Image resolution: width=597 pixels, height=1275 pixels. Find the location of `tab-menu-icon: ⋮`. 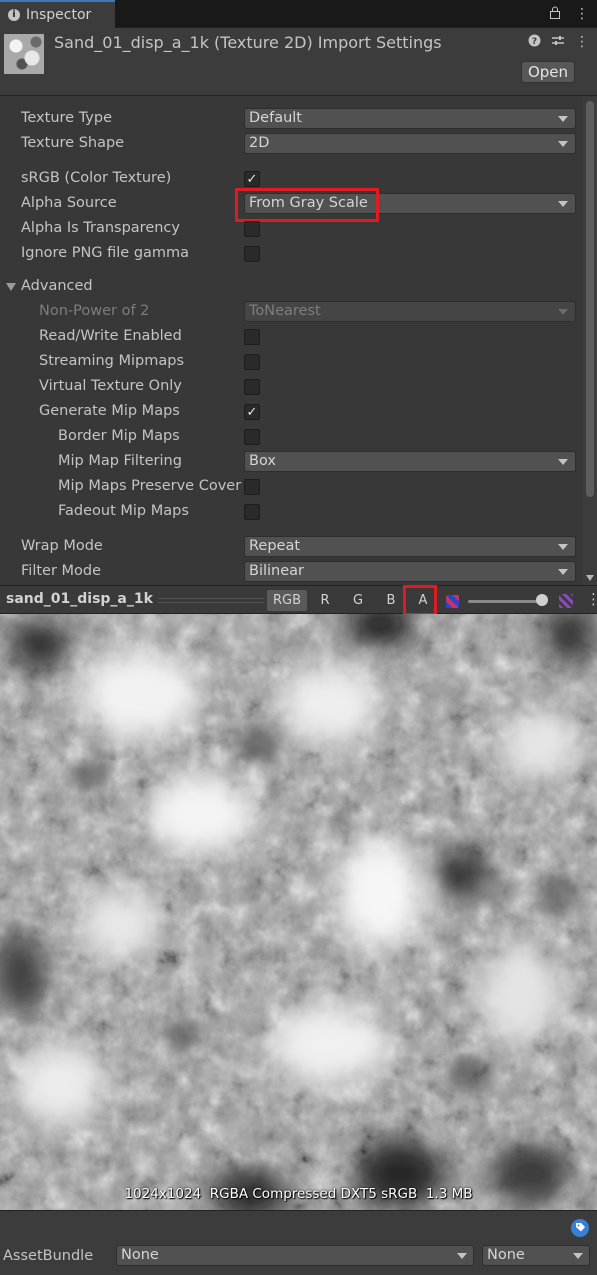

tab-menu-icon: ⋮ is located at coordinates (582, 14).